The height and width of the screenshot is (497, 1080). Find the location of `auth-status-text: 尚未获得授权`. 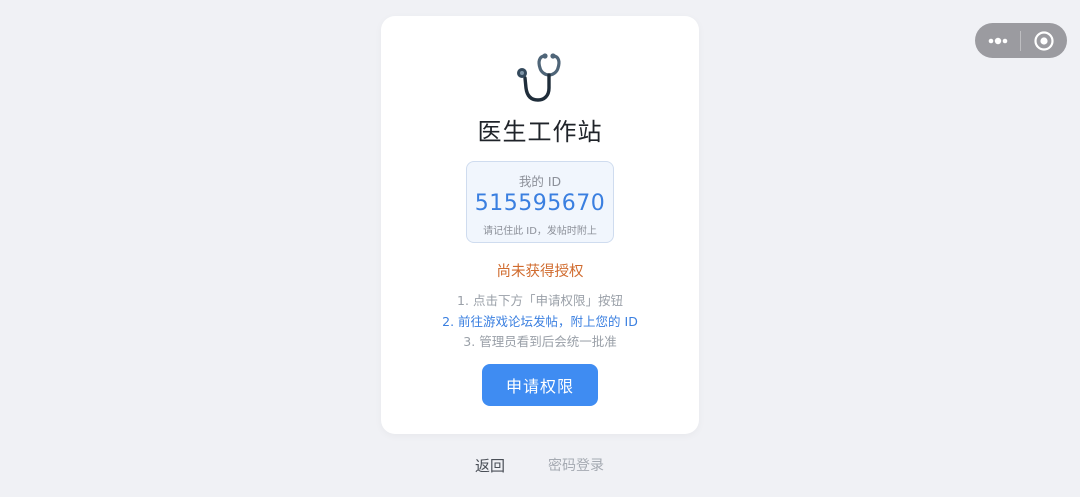

auth-status-text: 尚未获得授权 is located at coordinates (540, 272).